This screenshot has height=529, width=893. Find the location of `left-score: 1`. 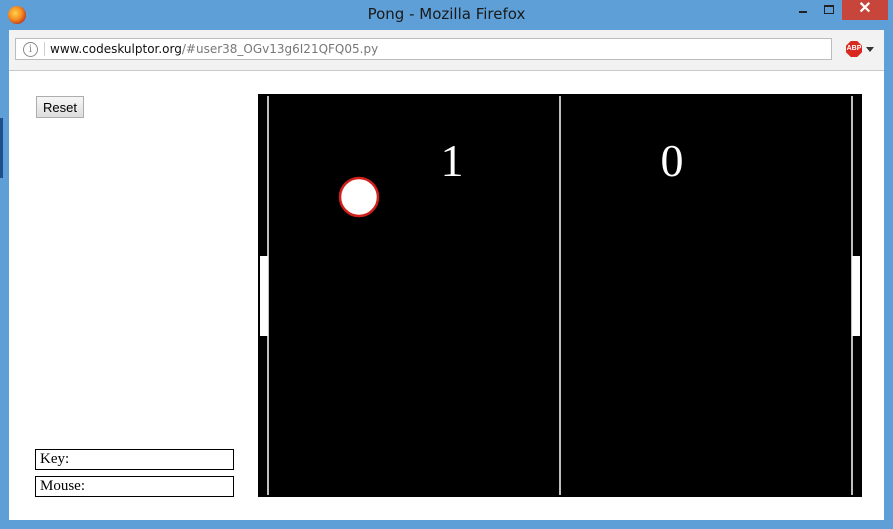

left-score: 1 is located at coordinates (452, 160).